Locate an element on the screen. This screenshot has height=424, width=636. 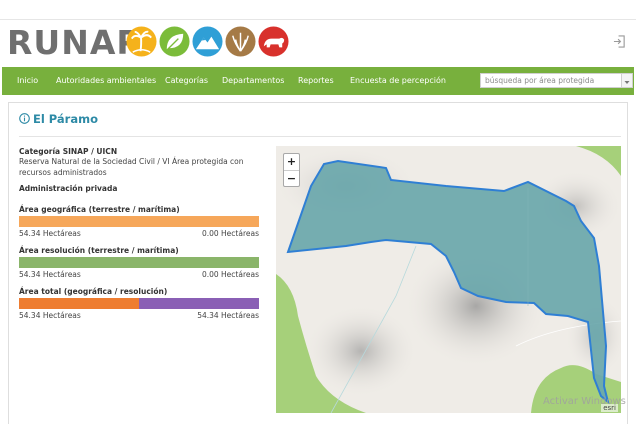
info-icon is located at coordinates (24, 118).